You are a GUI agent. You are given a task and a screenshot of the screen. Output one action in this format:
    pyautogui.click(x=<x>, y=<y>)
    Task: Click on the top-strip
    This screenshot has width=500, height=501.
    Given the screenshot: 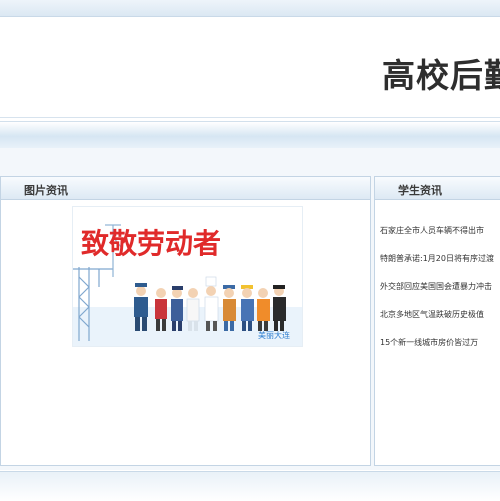 What is the action you would take?
    pyautogui.click(x=250, y=8)
    